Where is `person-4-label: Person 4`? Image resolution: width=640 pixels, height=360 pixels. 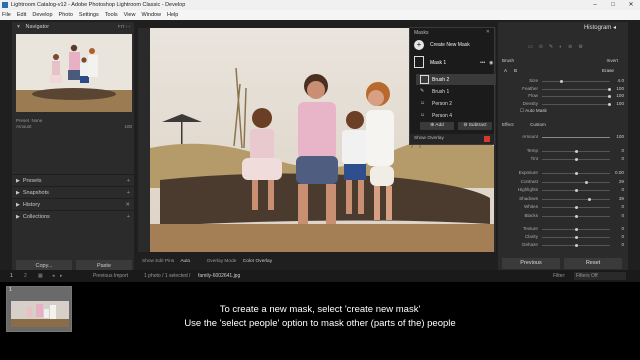 person-4-label: Person 4 is located at coordinates (442, 116).